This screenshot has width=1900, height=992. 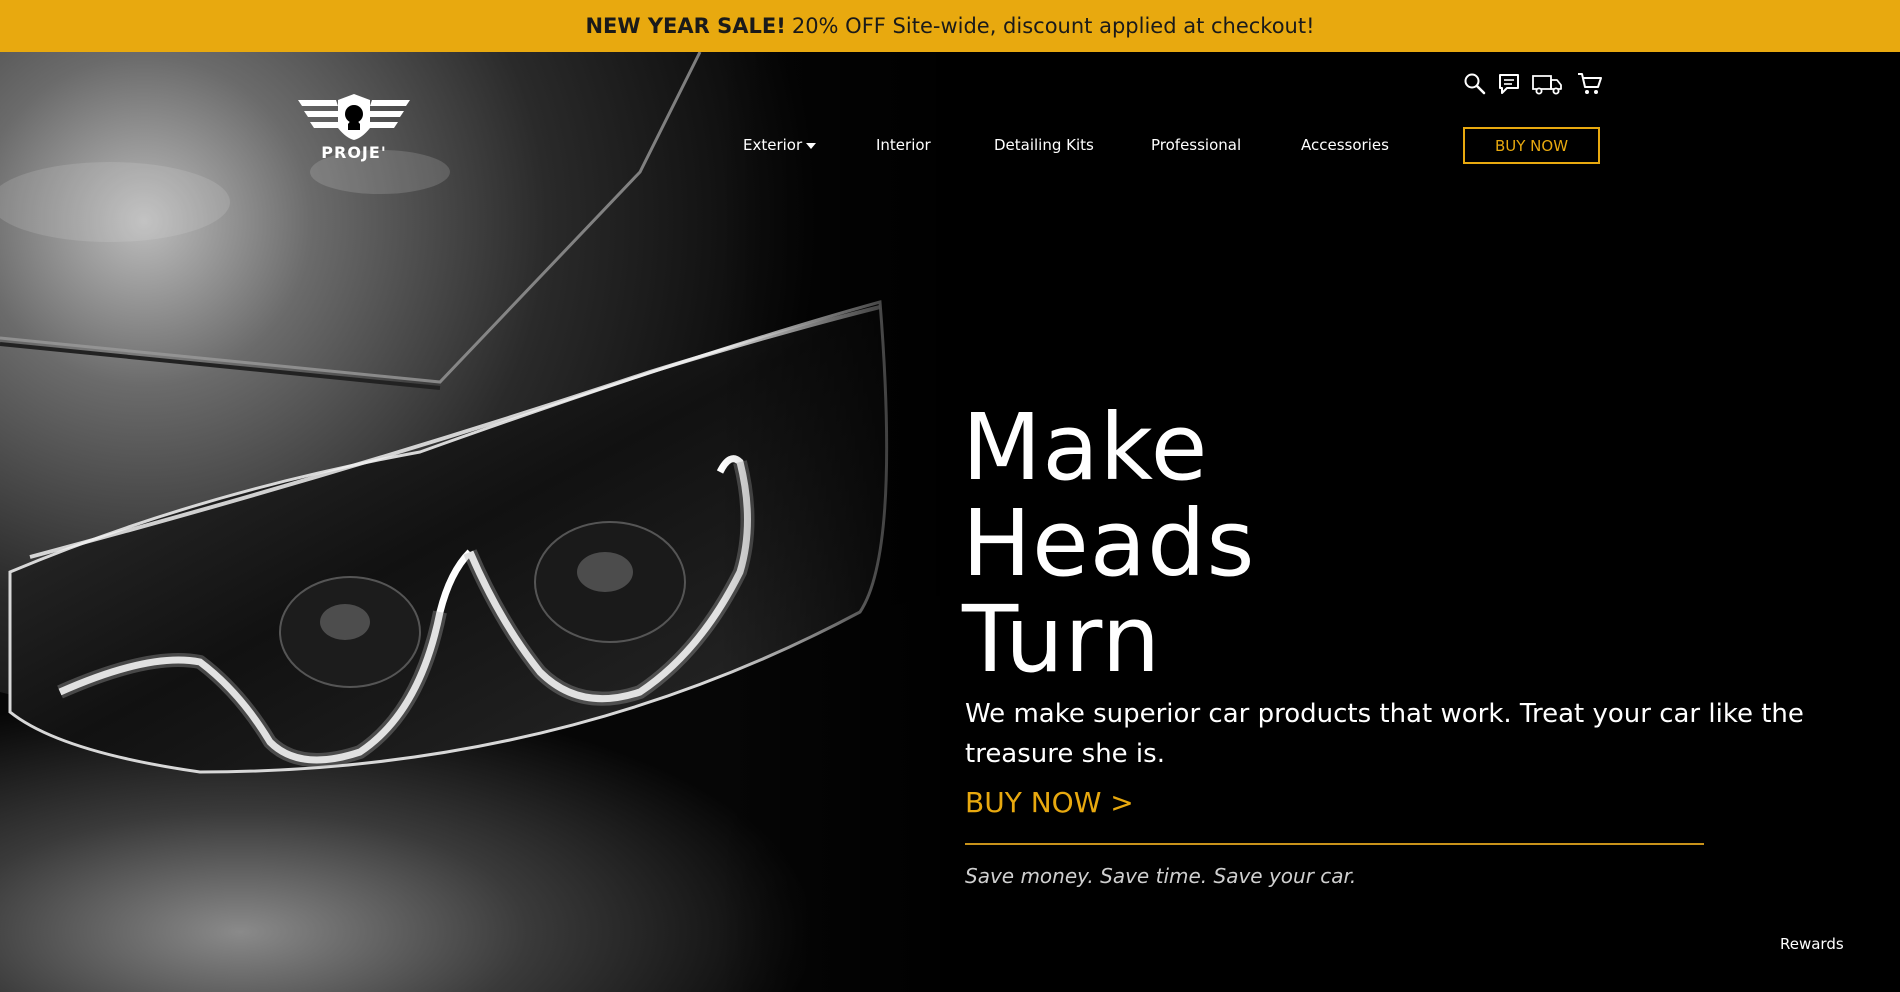 What do you see at coordinates (1049, 802) in the screenshot?
I see `hero-buy-now-link: BUY NOW >` at bounding box center [1049, 802].